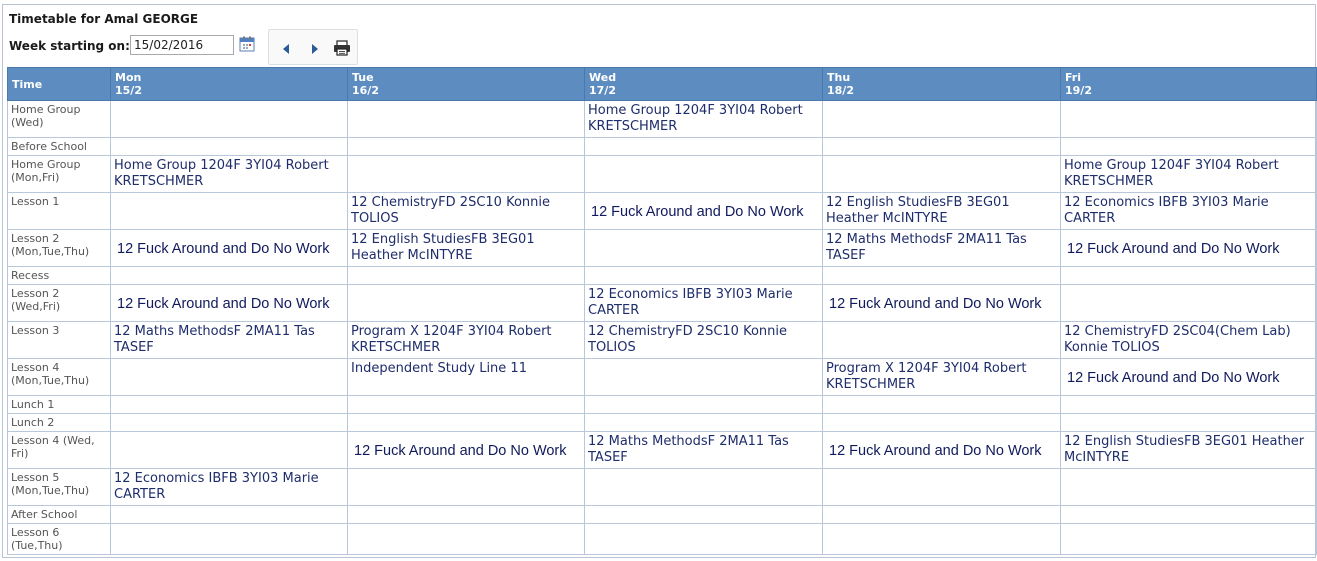 The image size is (1317, 561). What do you see at coordinates (602, 90) in the screenshot?
I see `day-date: 17/2` at bounding box center [602, 90].